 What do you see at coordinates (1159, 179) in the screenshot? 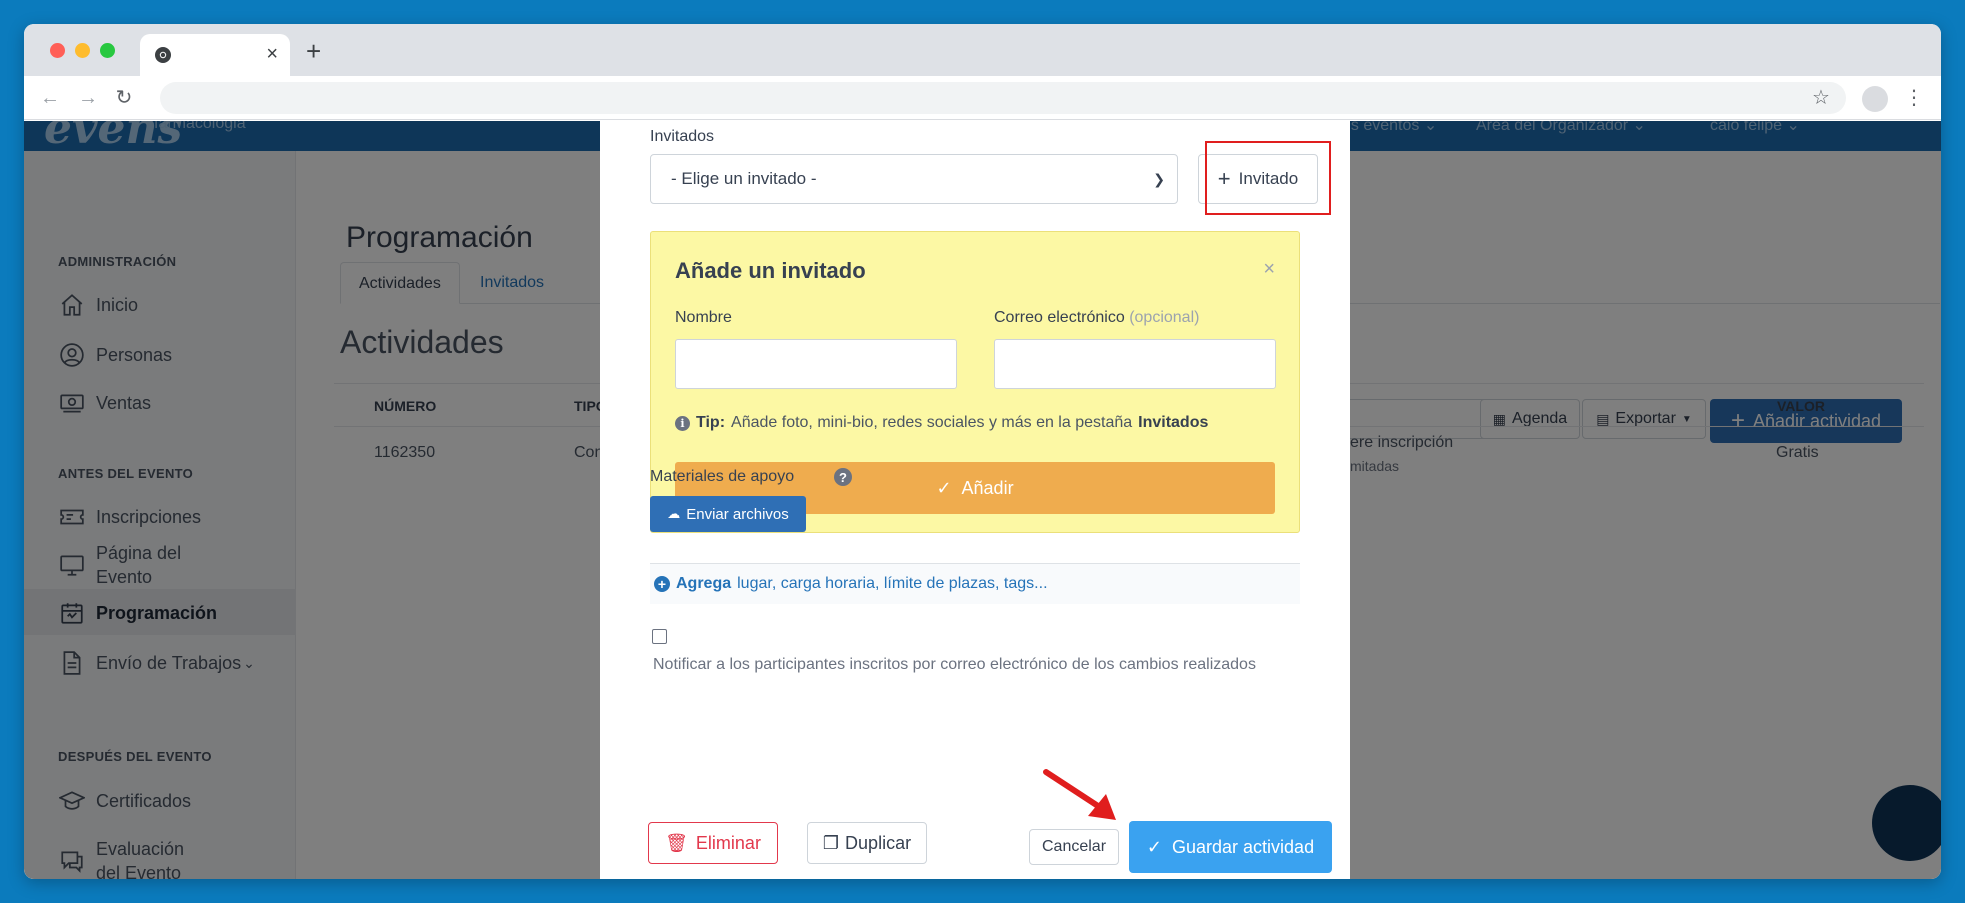
I see `chevron-down-icon: ❯` at bounding box center [1159, 179].